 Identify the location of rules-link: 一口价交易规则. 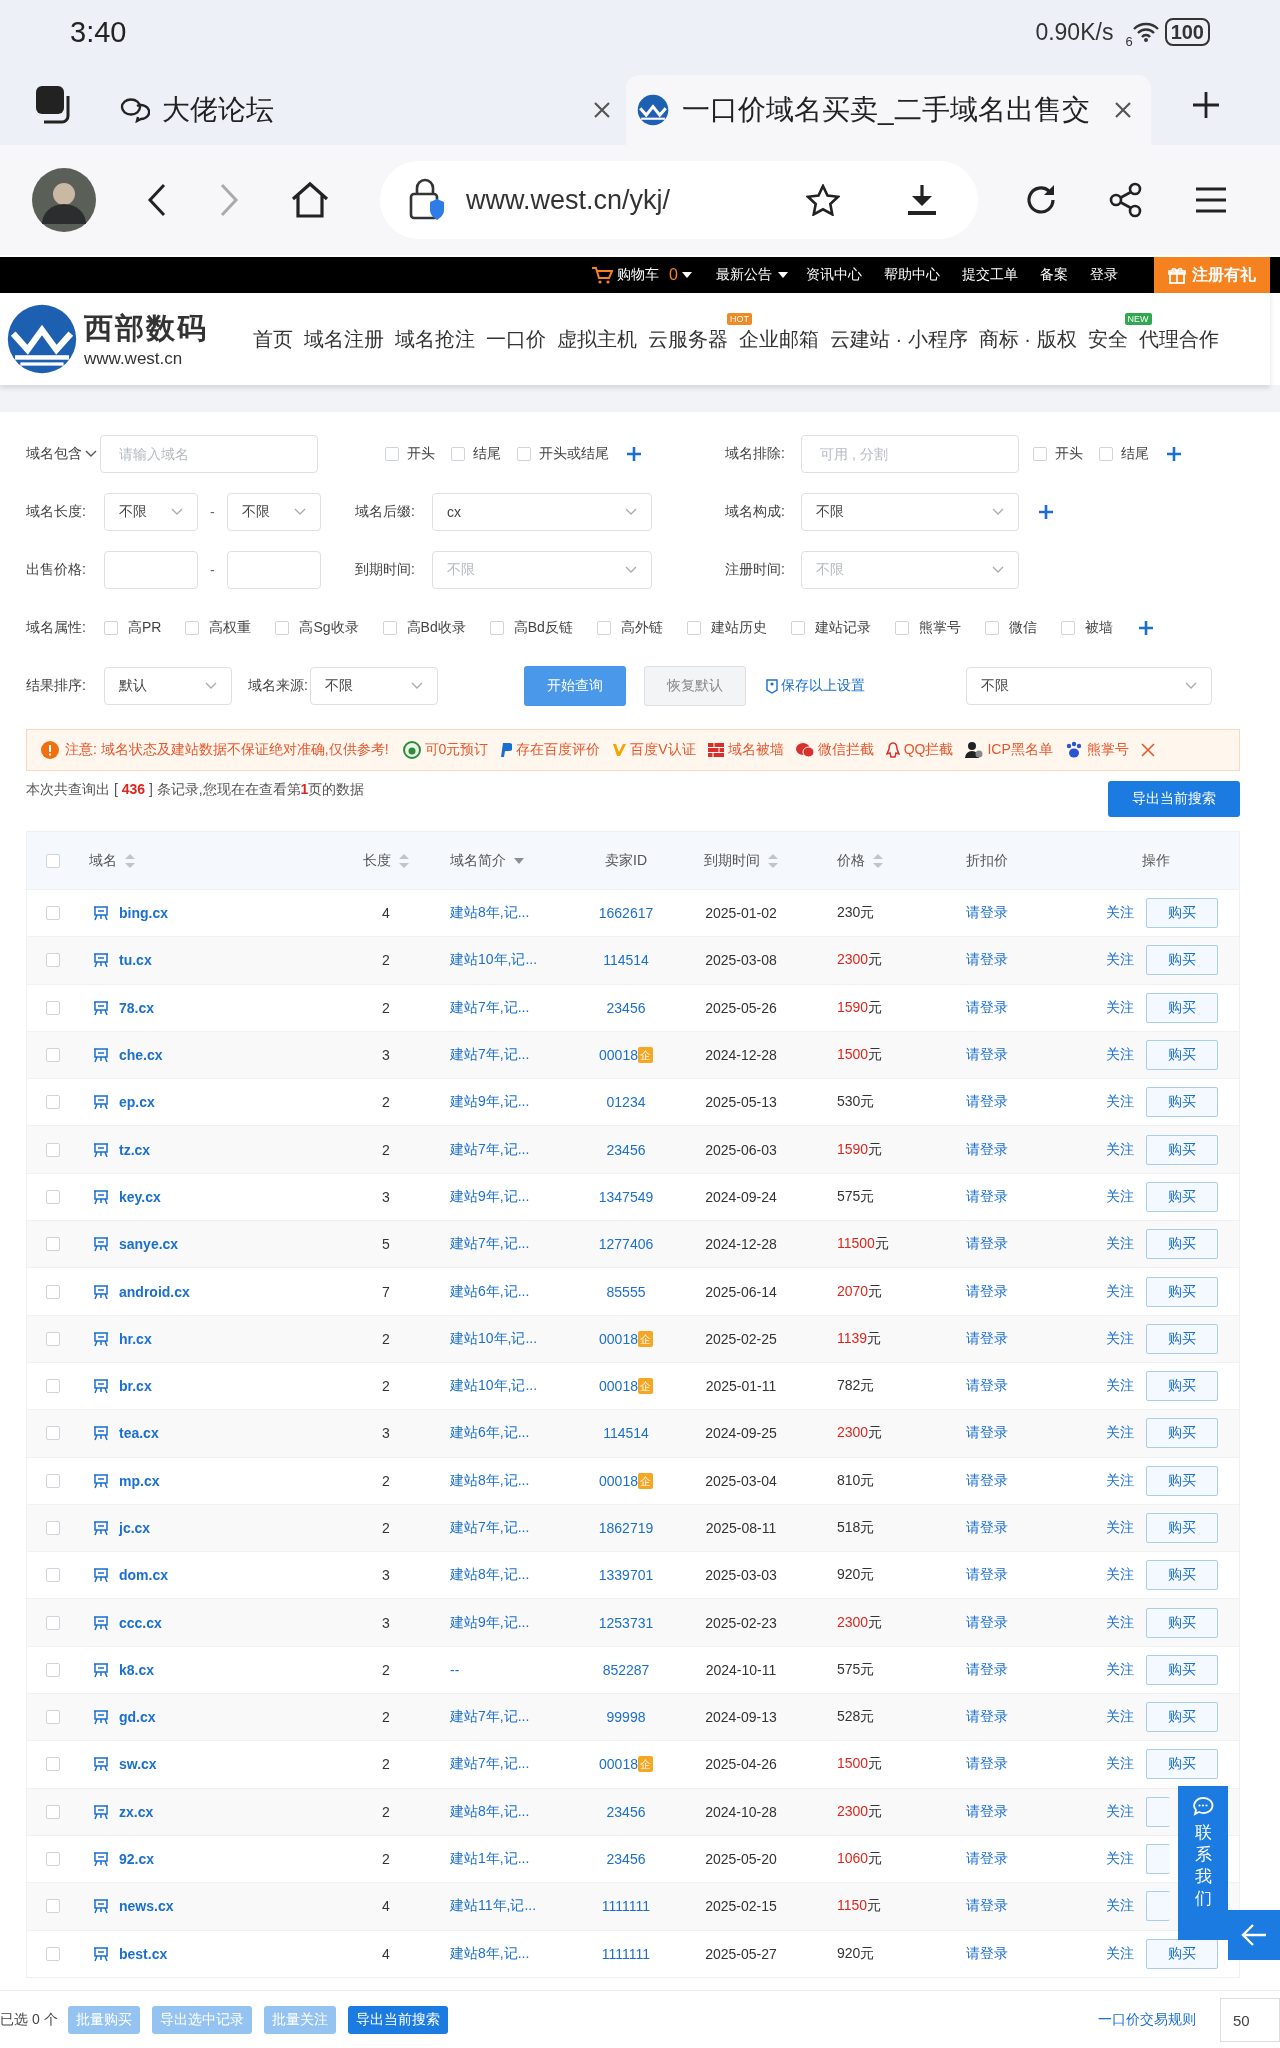
(1147, 2020).